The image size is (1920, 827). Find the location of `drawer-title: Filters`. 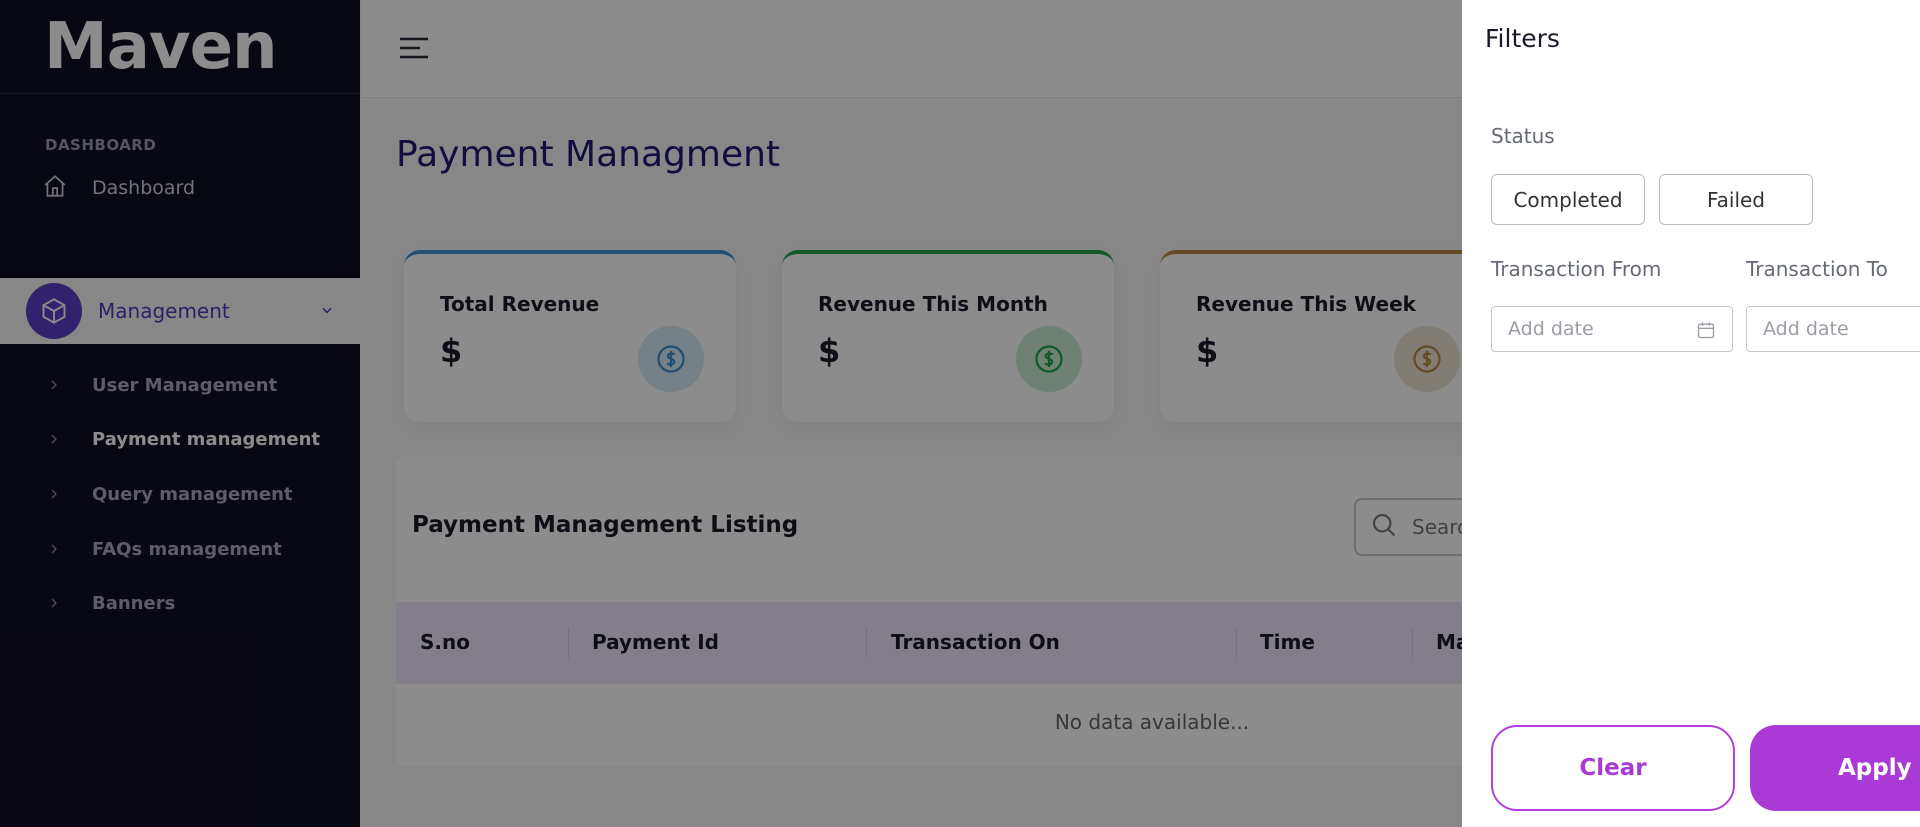

drawer-title: Filters is located at coordinates (1522, 38).